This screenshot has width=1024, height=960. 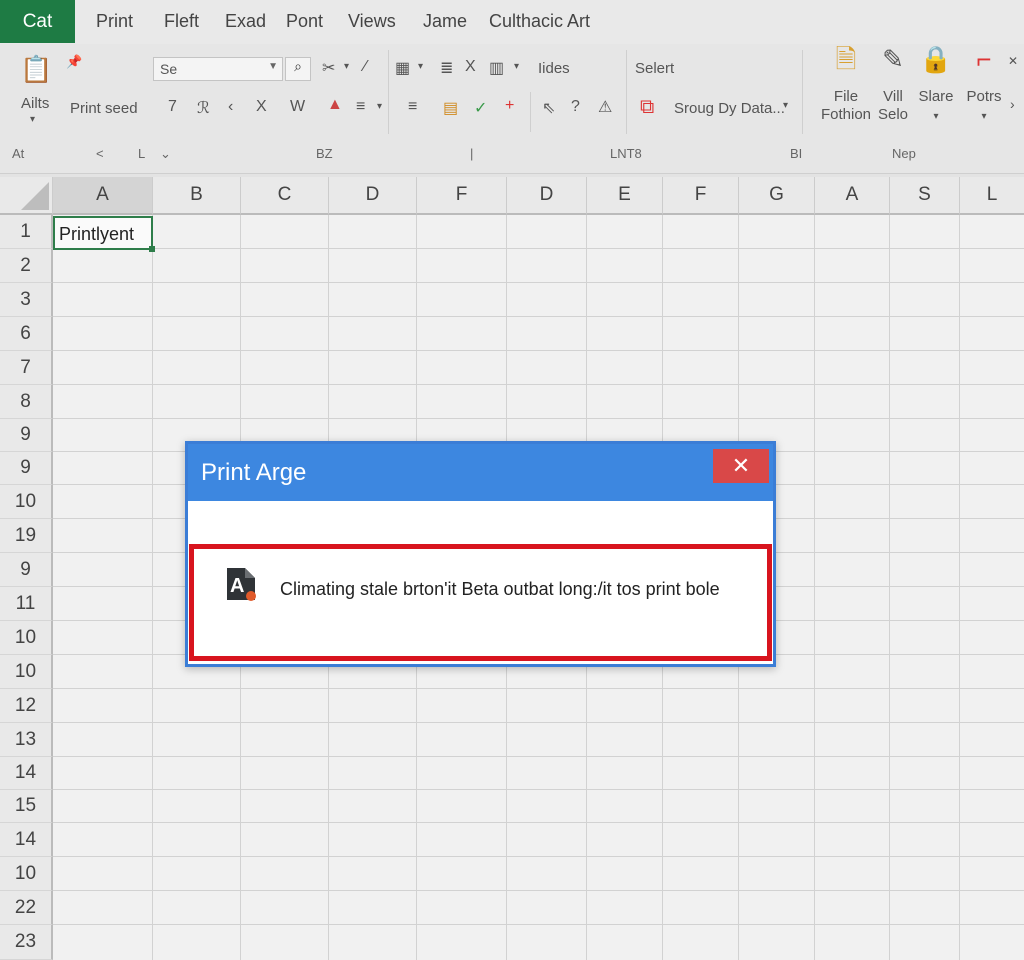 What do you see at coordinates (412, 107) in the screenshot?
I see `justify-icon: ≡` at bounding box center [412, 107].